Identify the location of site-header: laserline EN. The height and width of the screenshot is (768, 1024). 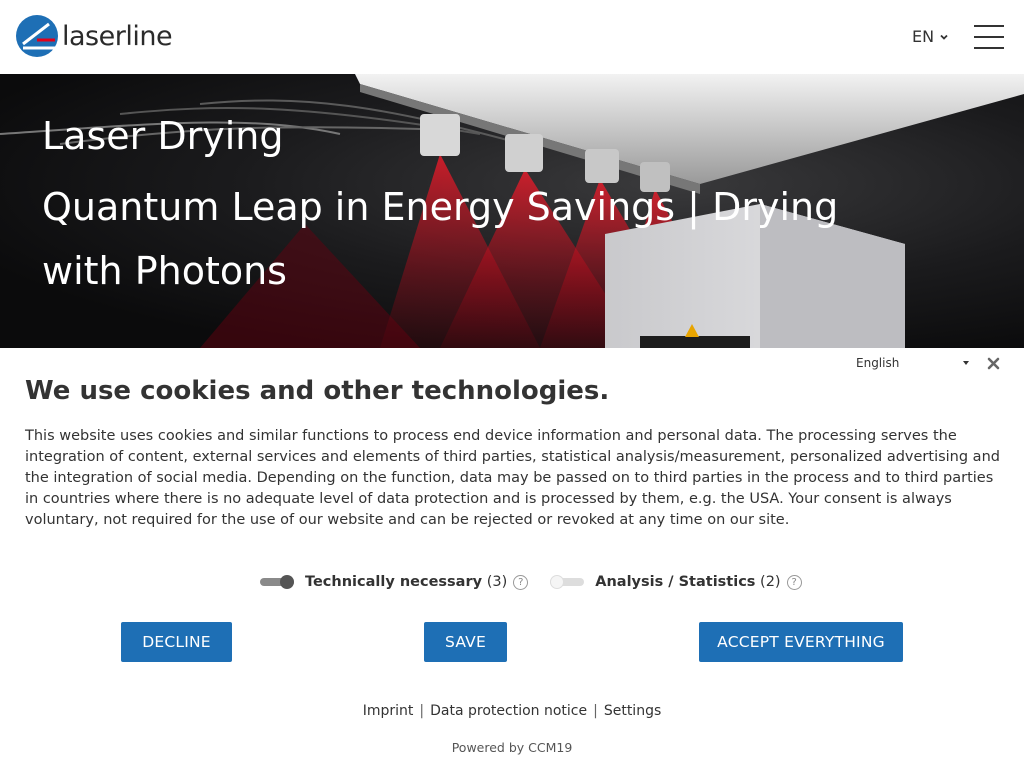
(512, 37).